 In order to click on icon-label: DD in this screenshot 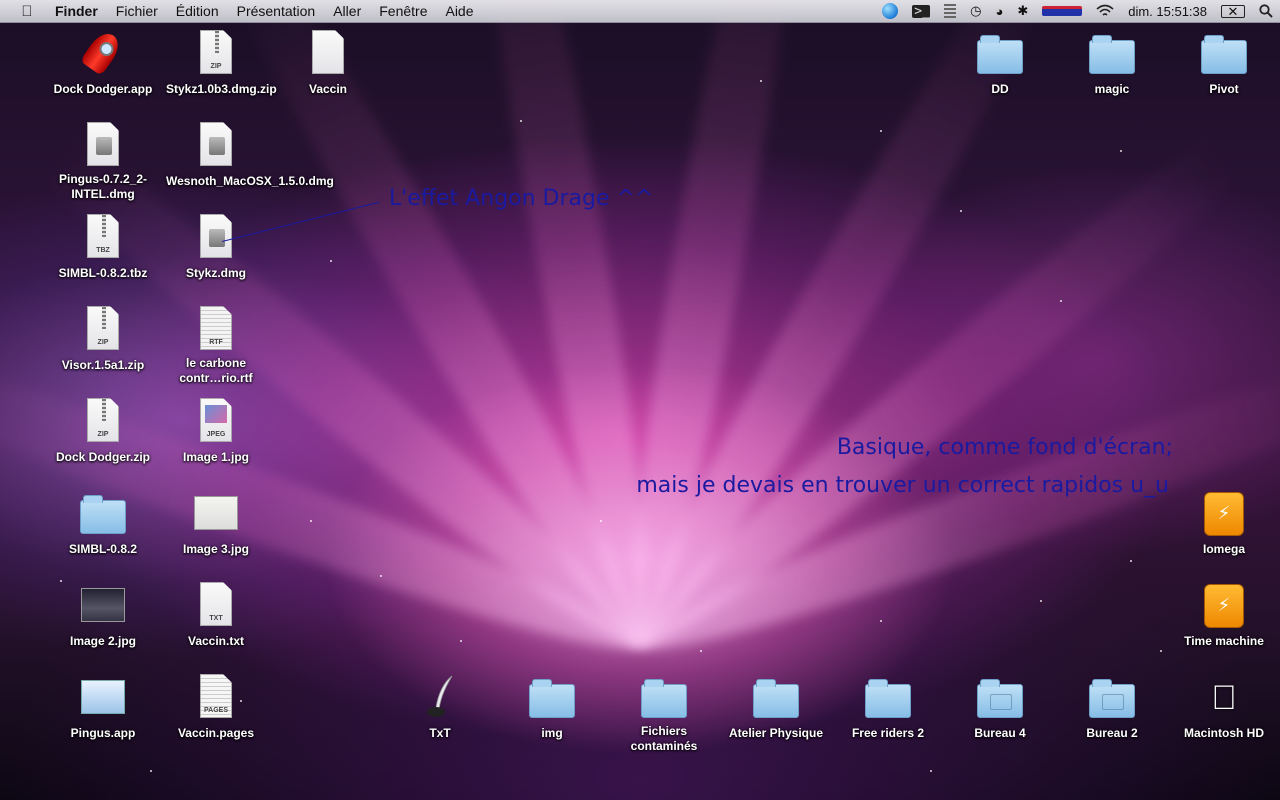, I will do `click(1000, 89)`.